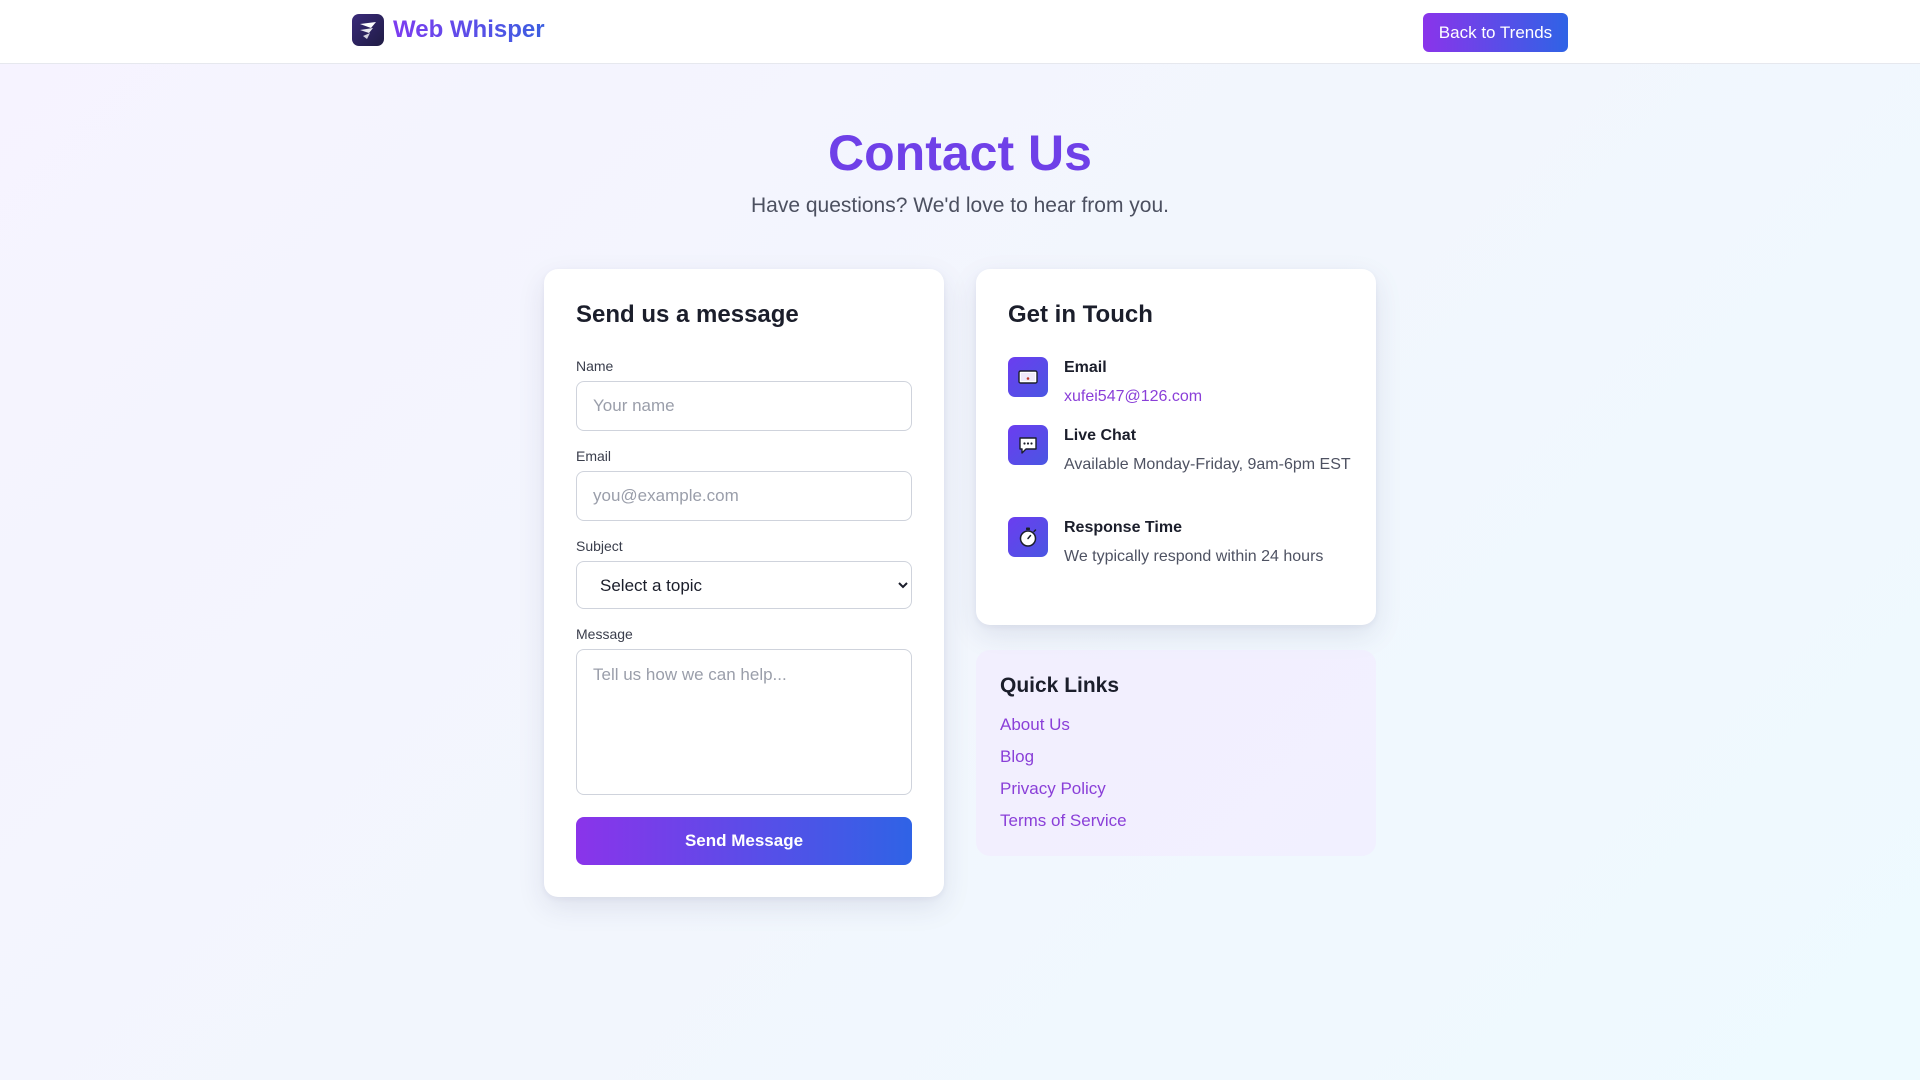  I want to click on quick-link-blog: Blog, so click(1017, 757).